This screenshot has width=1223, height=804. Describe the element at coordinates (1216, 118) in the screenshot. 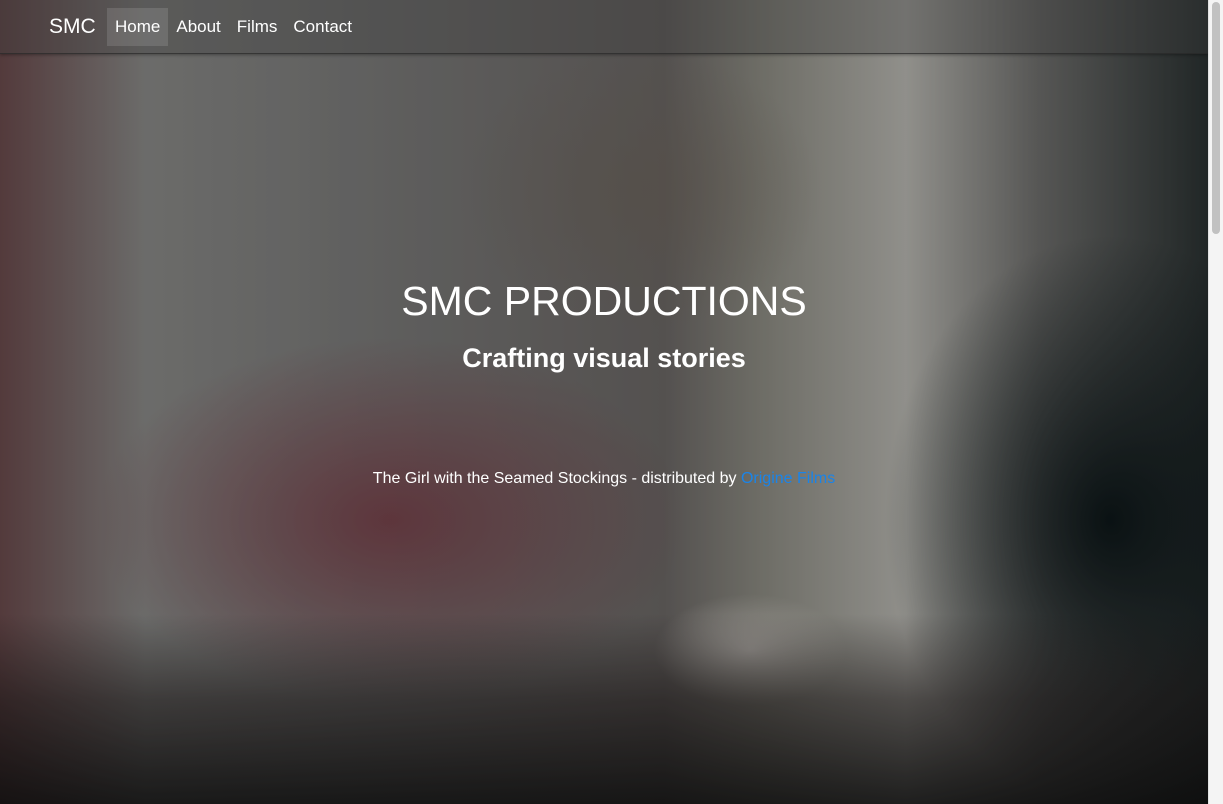

I see `scrollbar-thumb` at that location.